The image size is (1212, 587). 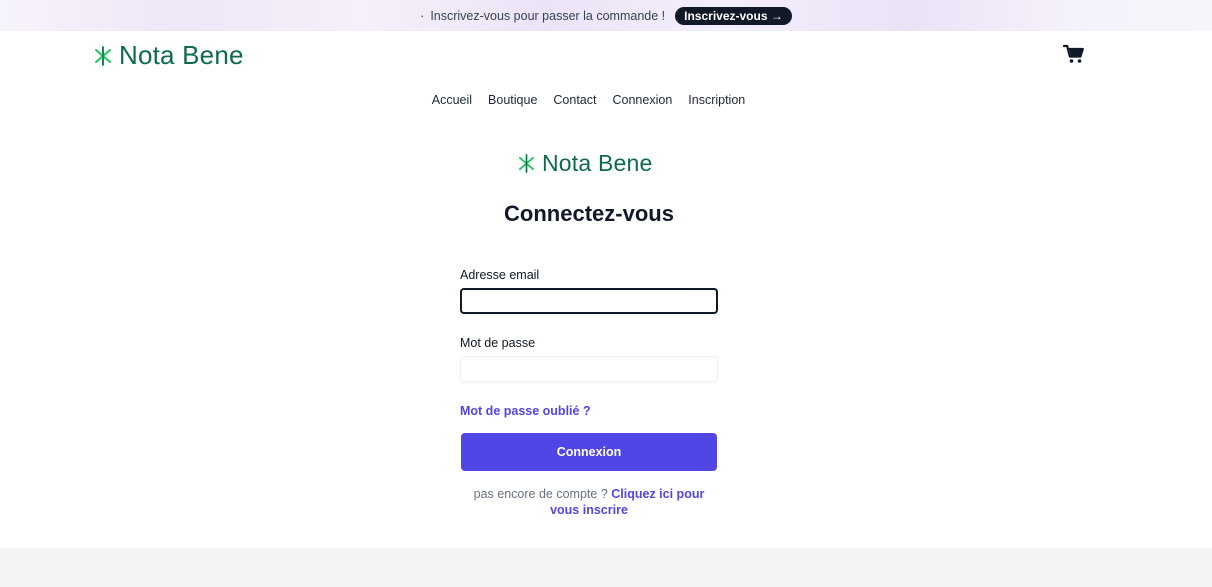 What do you see at coordinates (606, 57) in the screenshot?
I see `site-header: Nota Bene` at bounding box center [606, 57].